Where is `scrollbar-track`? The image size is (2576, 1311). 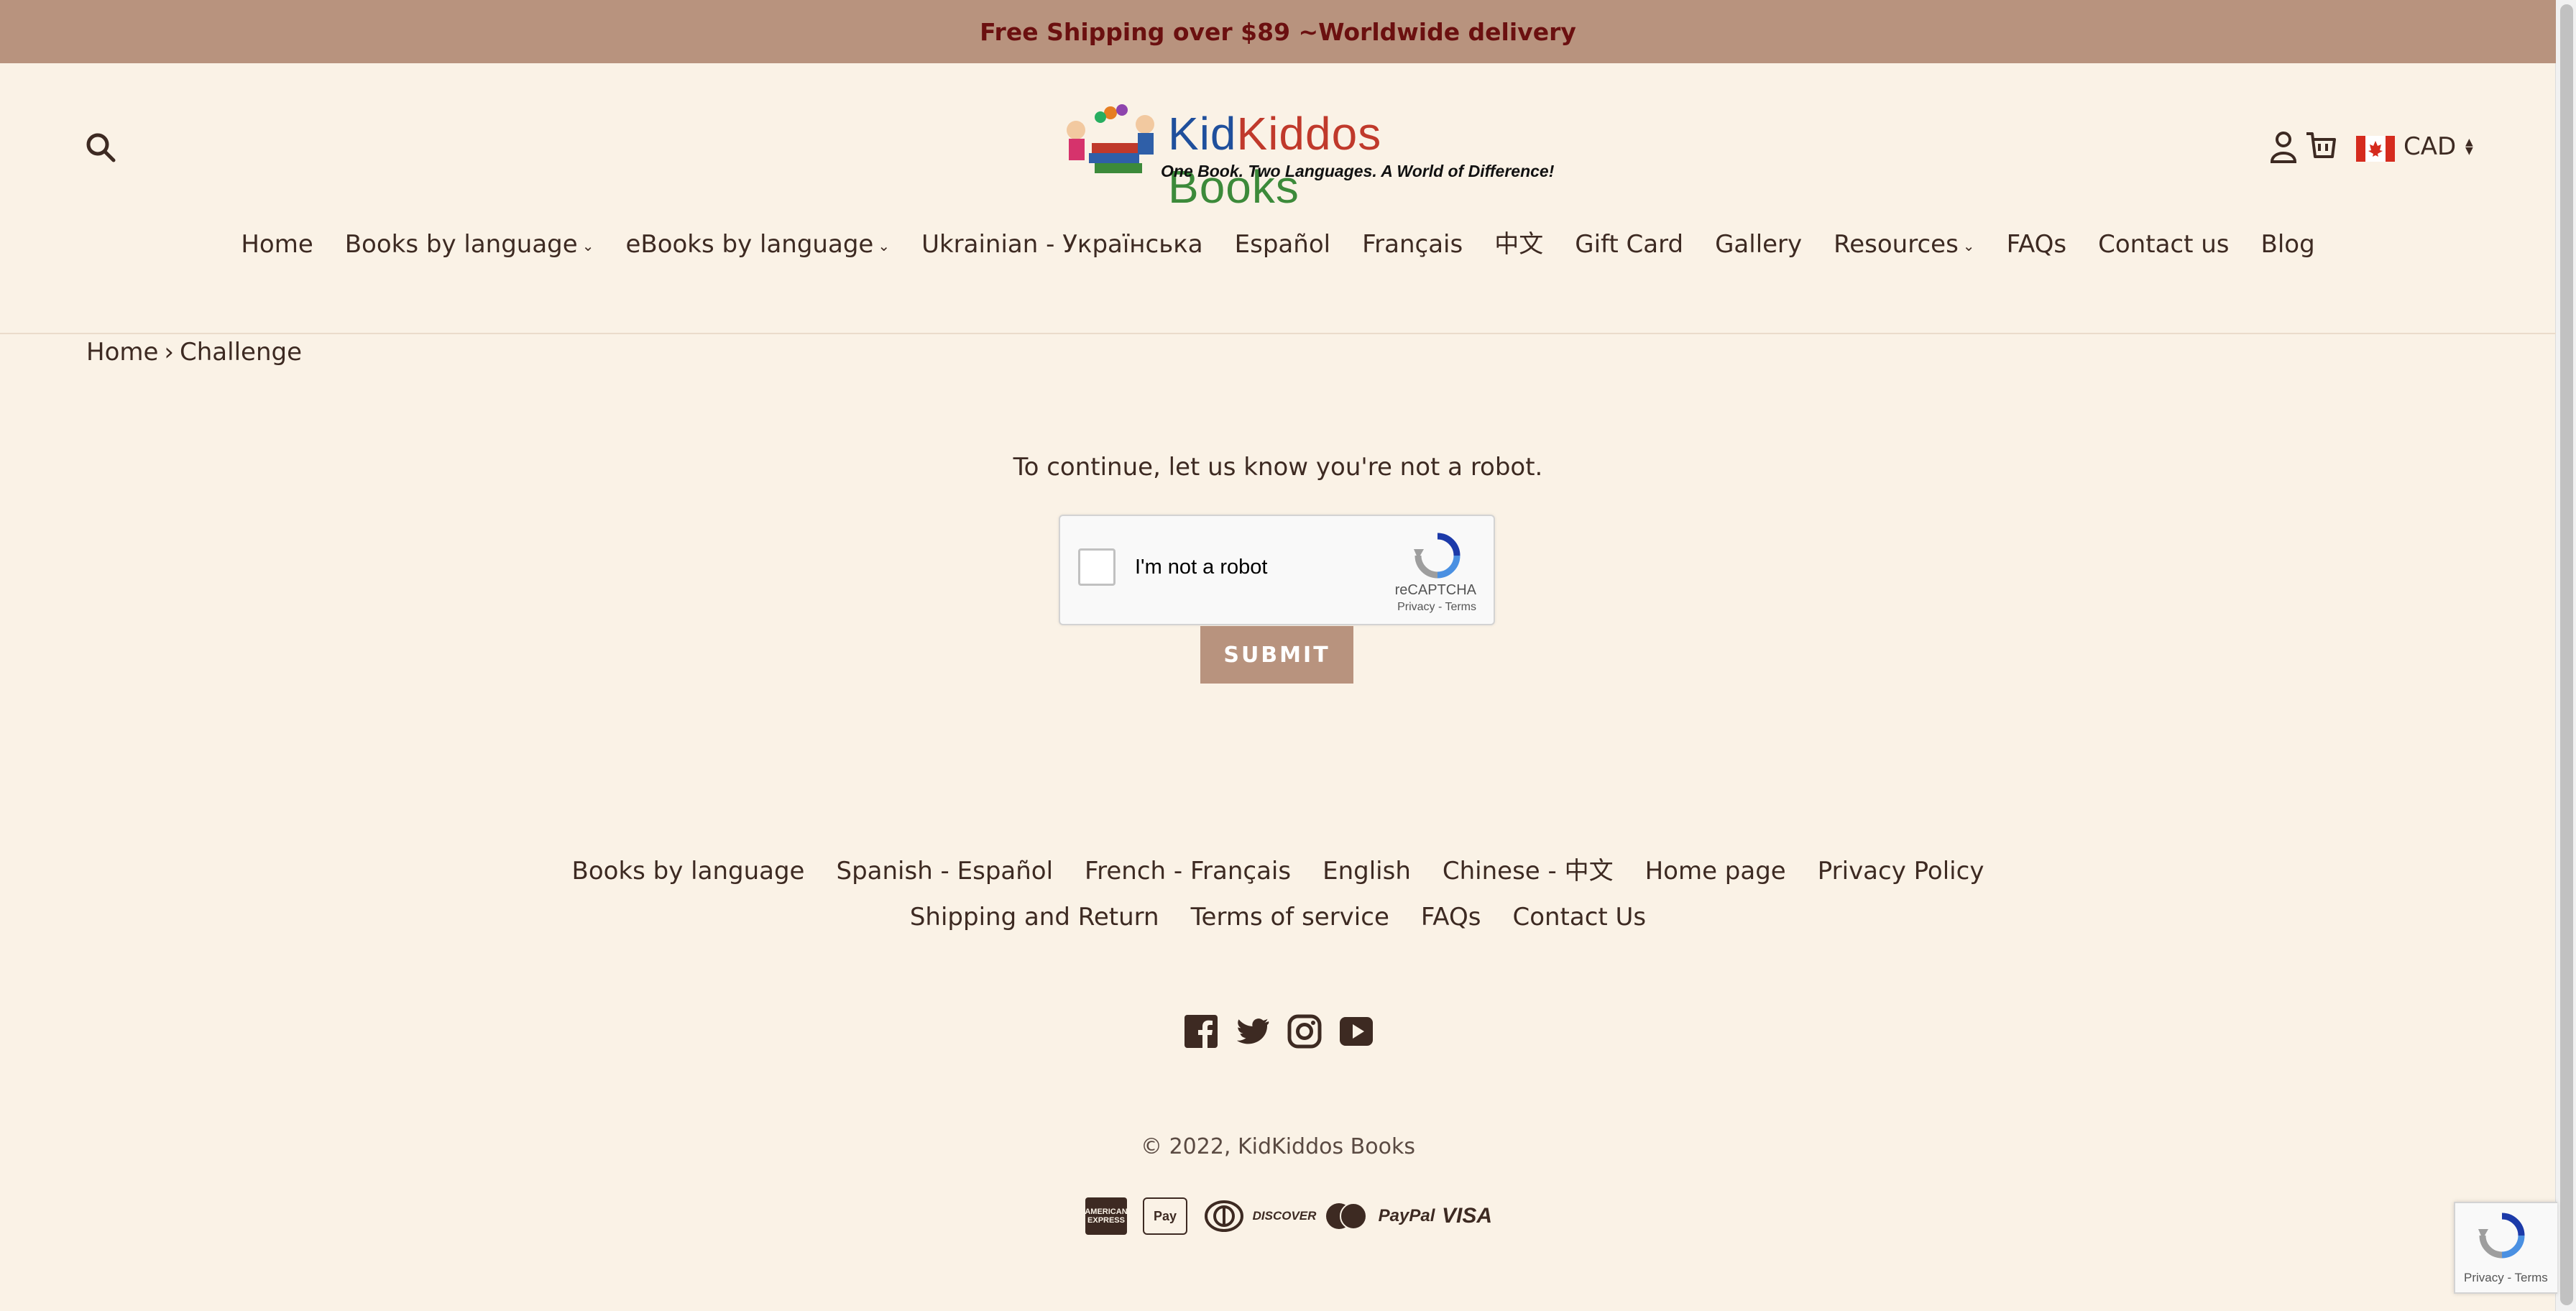
scrollbar-track is located at coordinates (2565, 655).